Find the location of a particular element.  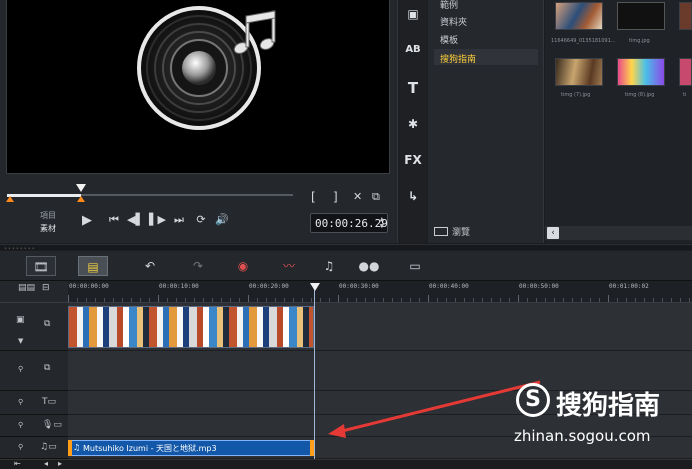

text-T-icon: T is located at coordinates (413, 88).